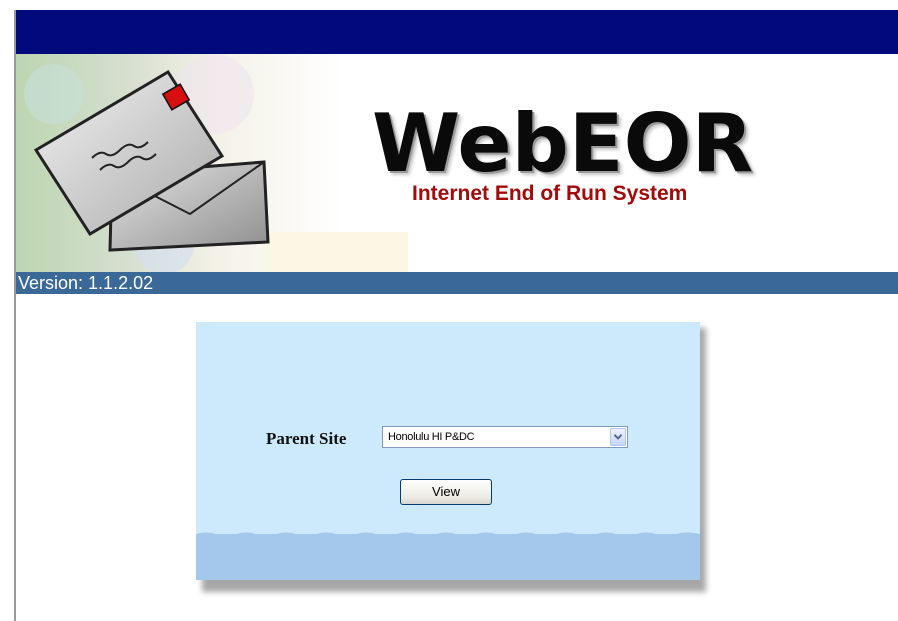 The height and width of the screenshot is (621, 898). I want to click on top-bar, so click(456, 32).